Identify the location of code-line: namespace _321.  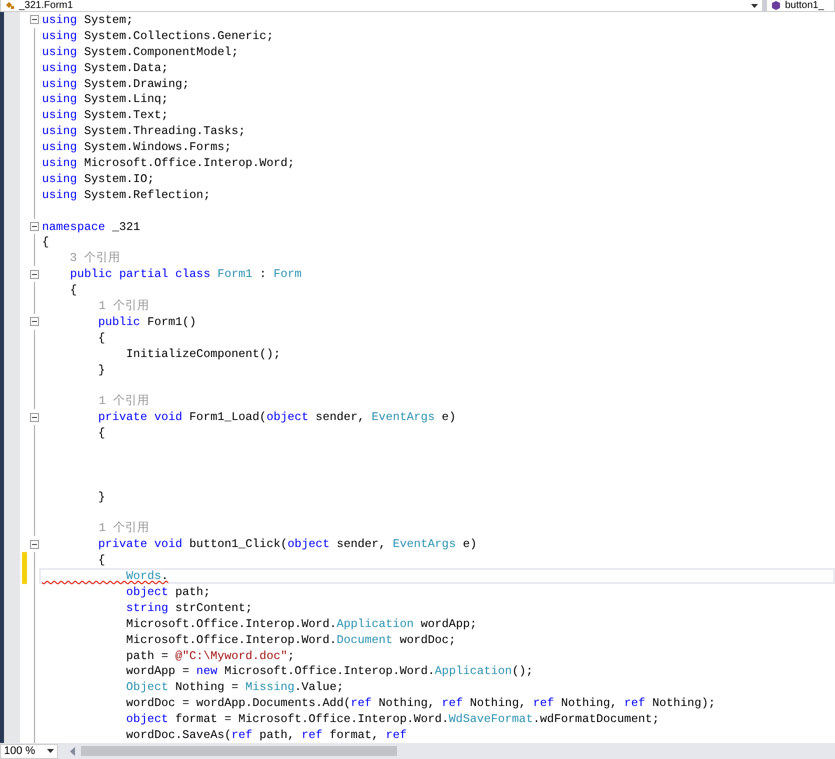
(91, 227).